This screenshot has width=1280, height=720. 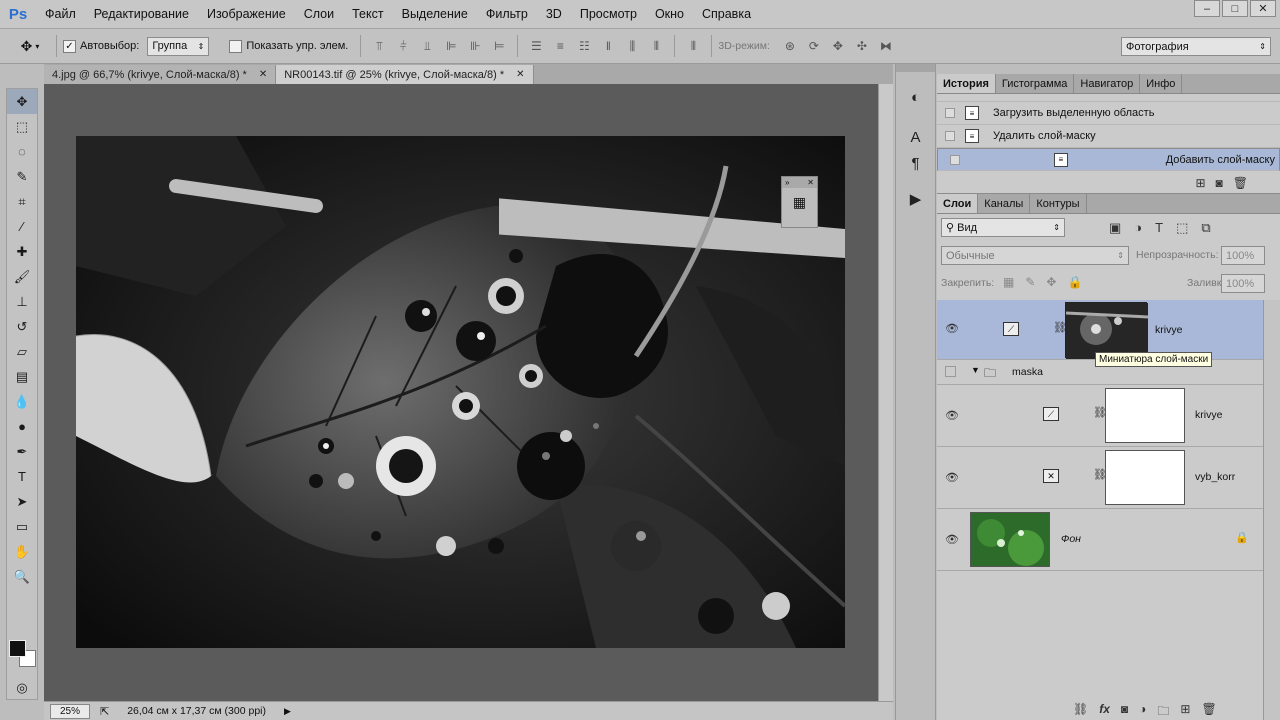 I want to click on layers-scrollbar, so click(x=1271, y=510).